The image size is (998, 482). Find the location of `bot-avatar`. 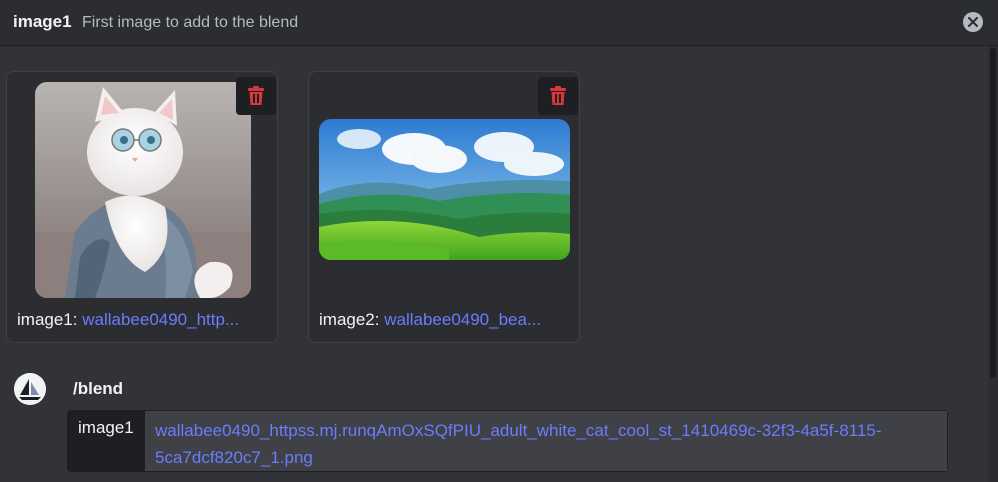

bot-avatar is located at coordinates (30, 389).